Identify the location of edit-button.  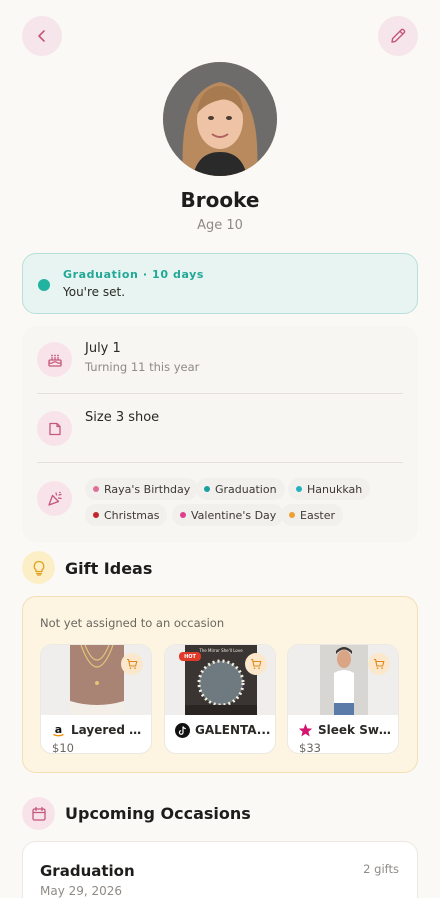
(398, 36).